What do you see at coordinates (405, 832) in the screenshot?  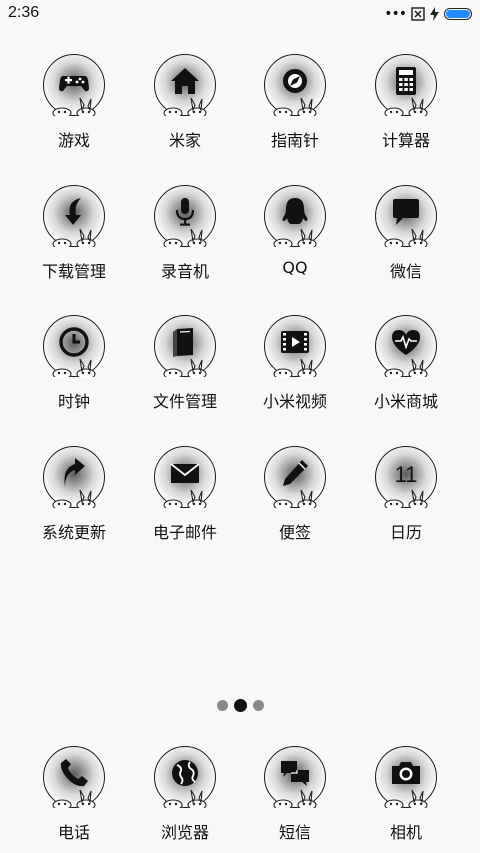 I see `app-label: 相机` at bounding box center [405, 832].